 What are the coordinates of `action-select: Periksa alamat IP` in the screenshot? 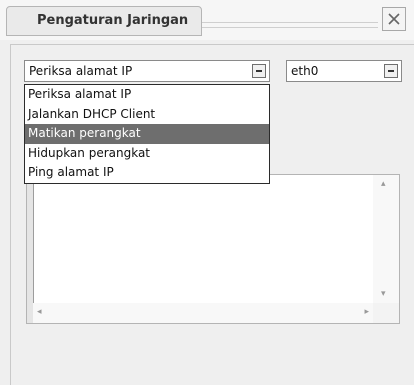 It's located at (147, 71).